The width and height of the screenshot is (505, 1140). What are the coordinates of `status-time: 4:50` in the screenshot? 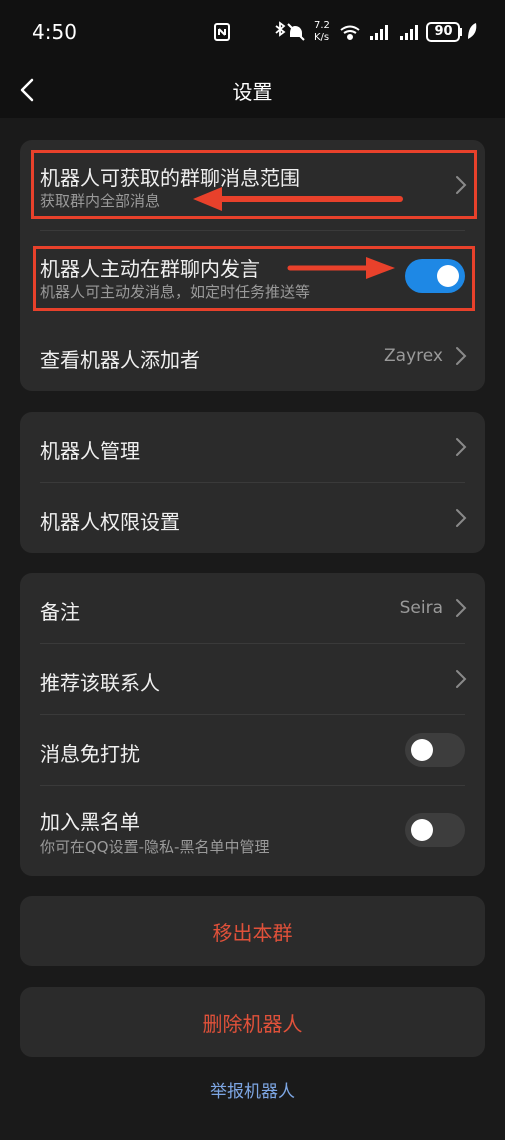 It's located at (54, 32).